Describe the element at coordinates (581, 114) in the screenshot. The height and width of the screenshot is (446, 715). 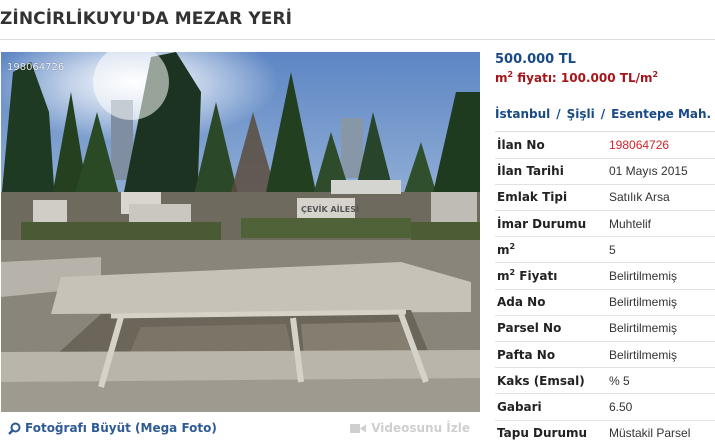
I see `location-district-link: Şişli` at that location.